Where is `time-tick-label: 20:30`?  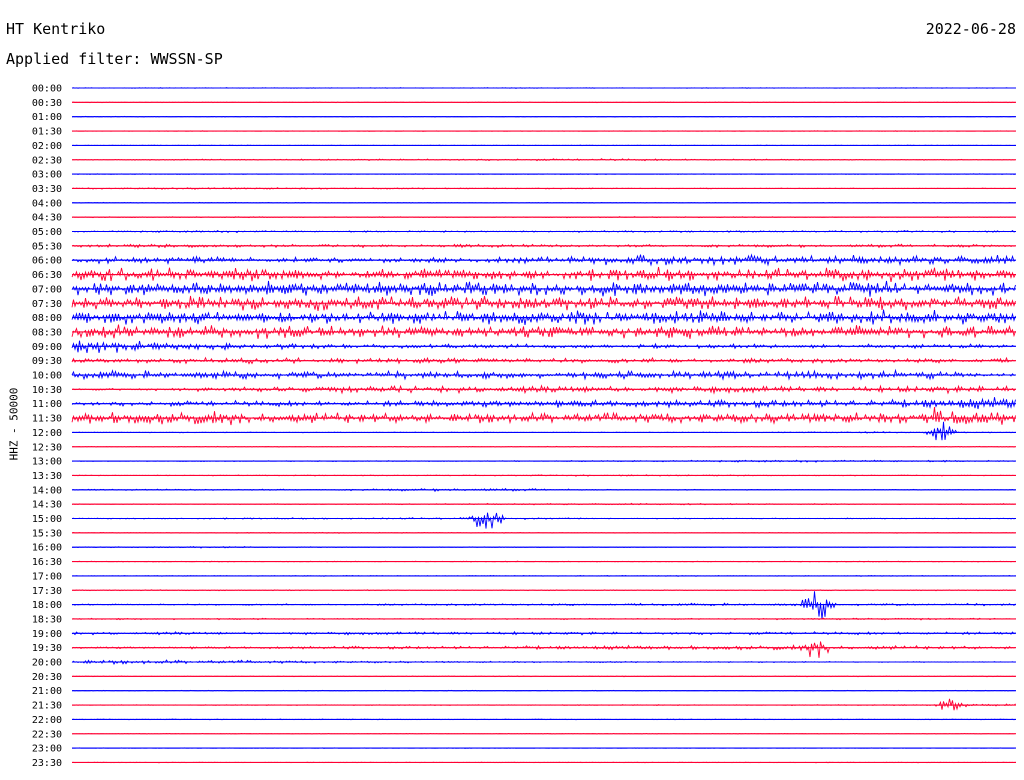
time-tick-label: 20:30 is located at coordinates (47, 677).